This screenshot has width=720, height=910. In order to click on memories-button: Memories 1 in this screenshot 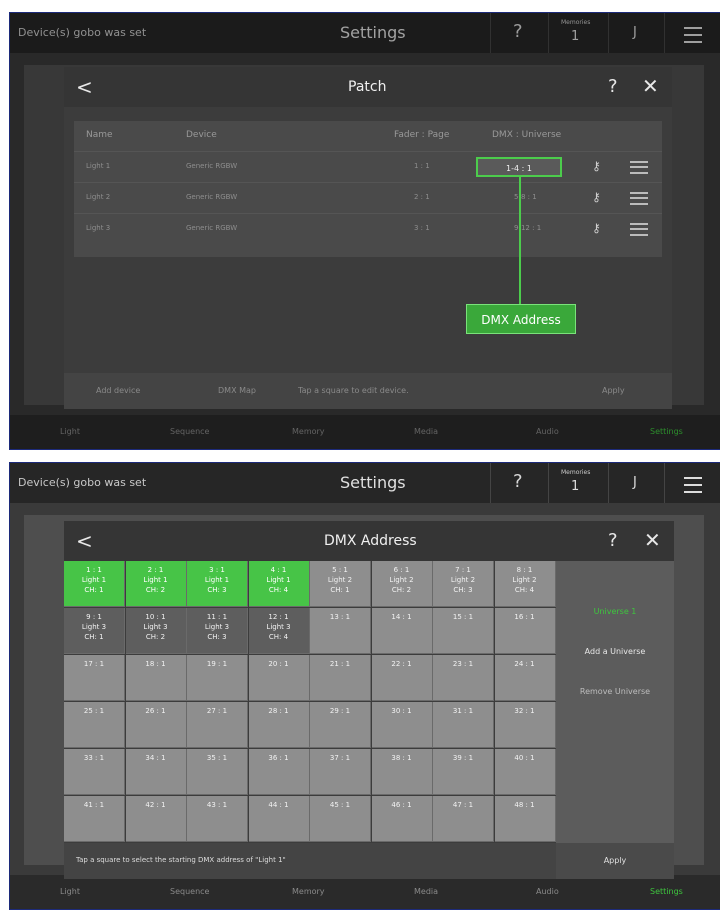, I will do `click(578, 483)`.